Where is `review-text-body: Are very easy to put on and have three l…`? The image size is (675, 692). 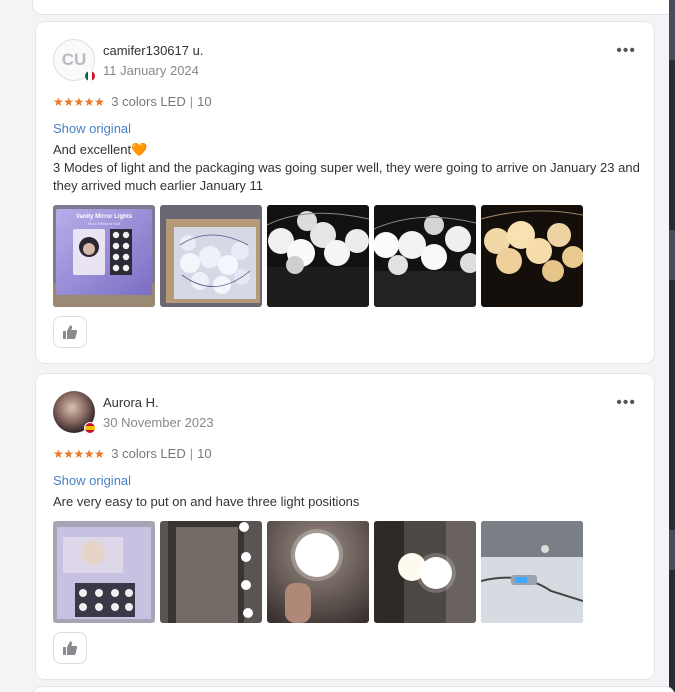 review-text-body: Are very easy to put on and have three l… is located at coordinates (206, 501).